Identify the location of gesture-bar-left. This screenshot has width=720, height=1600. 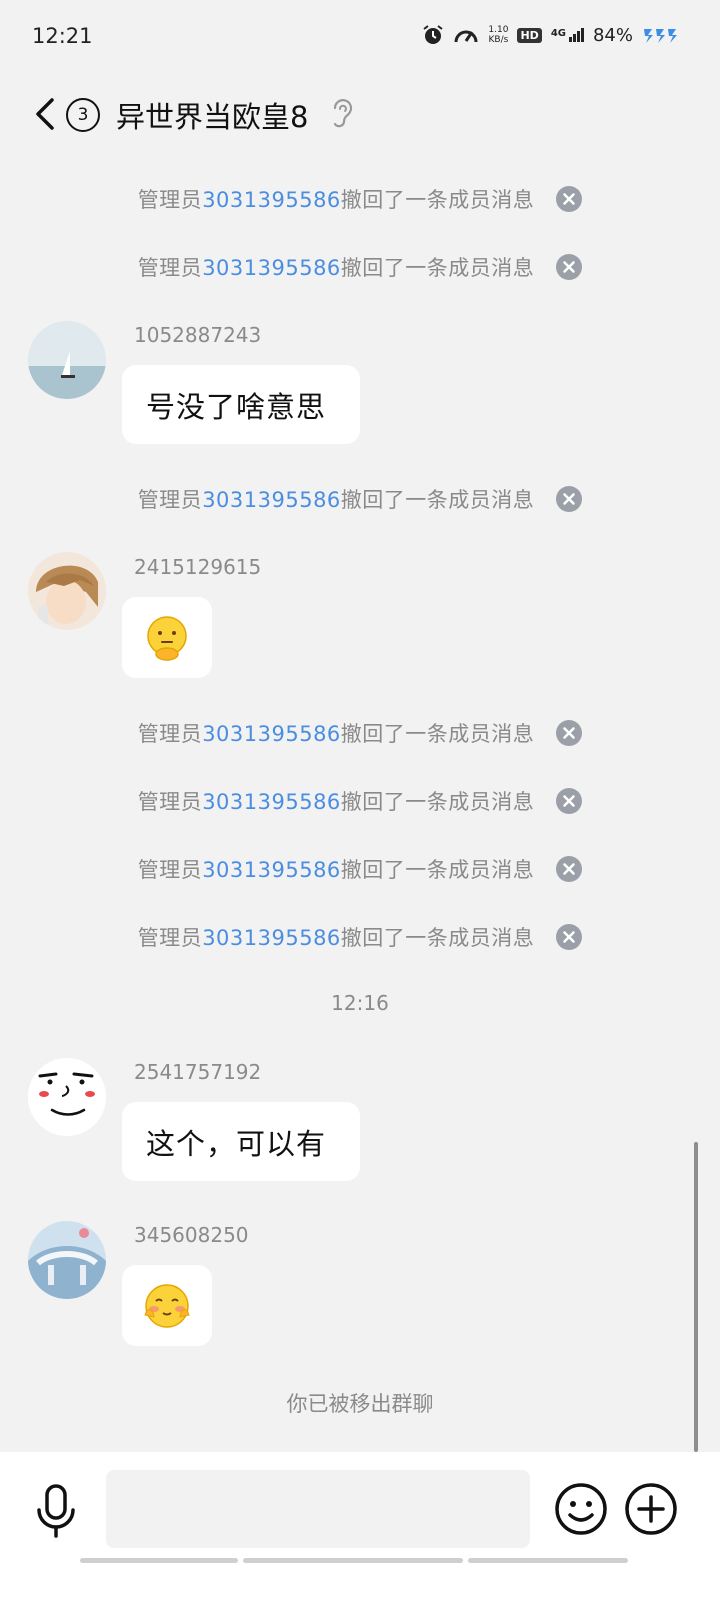
(159, 1560).